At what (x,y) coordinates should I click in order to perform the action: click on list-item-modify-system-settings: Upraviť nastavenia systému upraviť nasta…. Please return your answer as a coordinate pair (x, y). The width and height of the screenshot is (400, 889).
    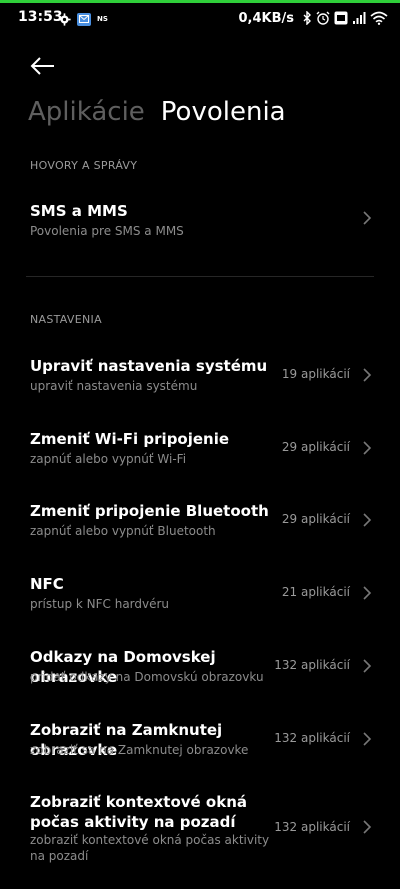
    Looking at the image, I should click on (200, 378).